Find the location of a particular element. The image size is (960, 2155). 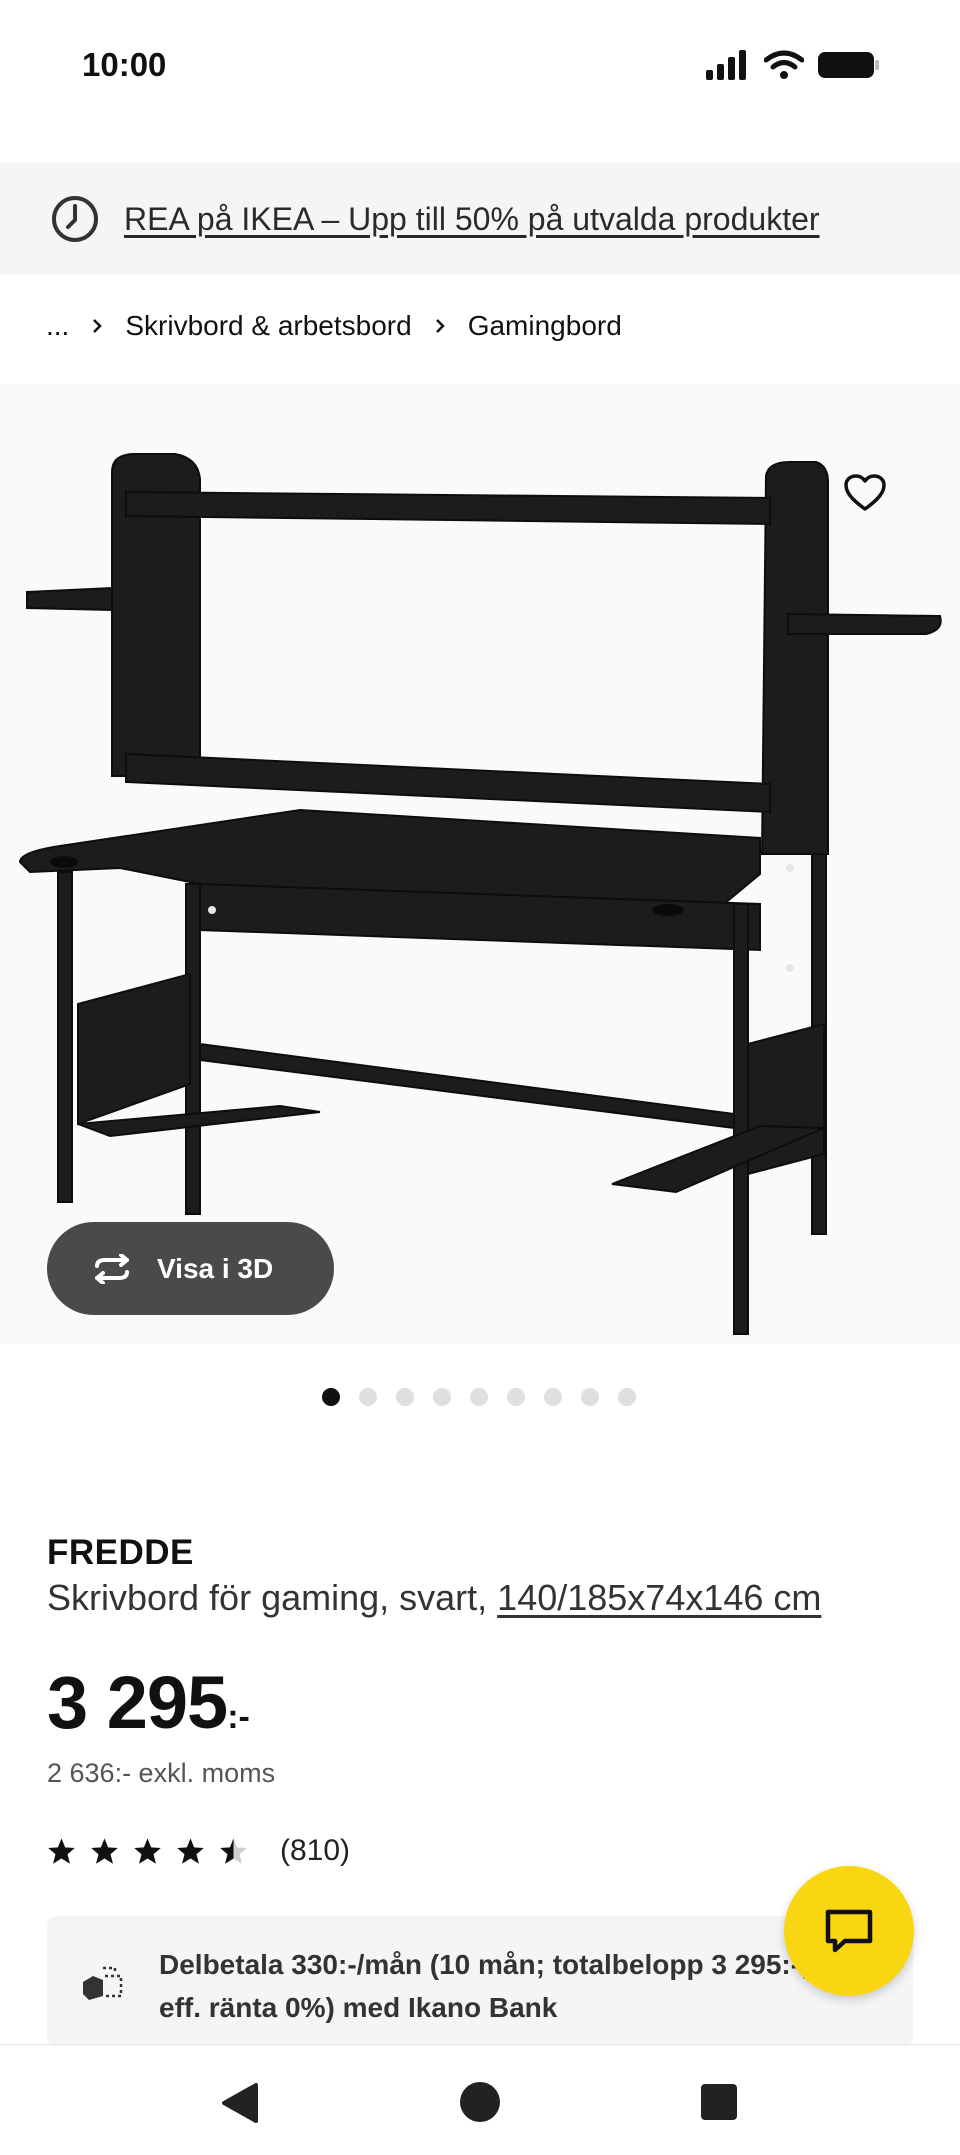

signal-icon is located at coordinates (726, 65).